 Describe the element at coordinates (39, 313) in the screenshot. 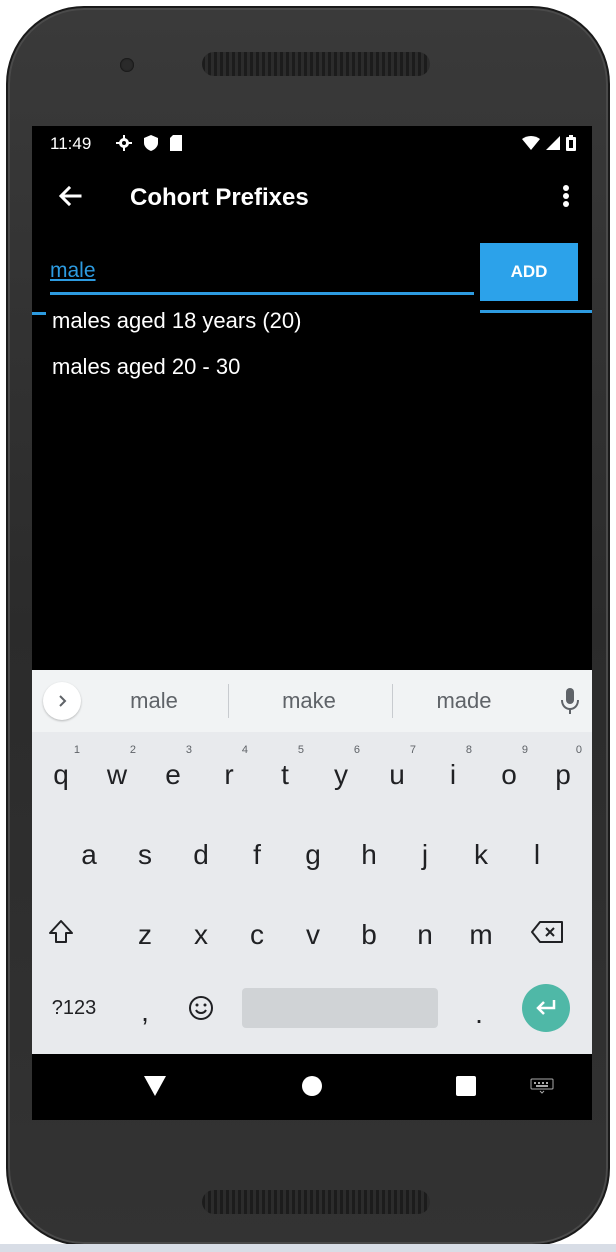

I see `dropdown-edge-marker` at that location.